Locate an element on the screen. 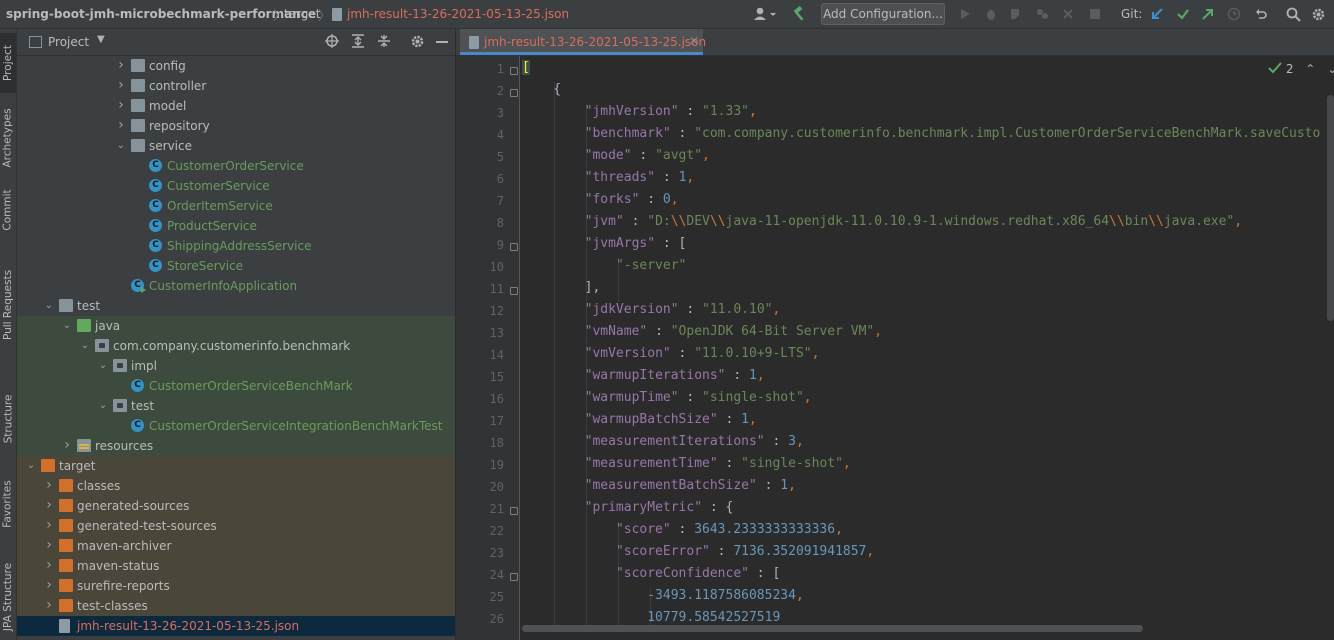  profile-icon is located at coordinates (1042, 14).